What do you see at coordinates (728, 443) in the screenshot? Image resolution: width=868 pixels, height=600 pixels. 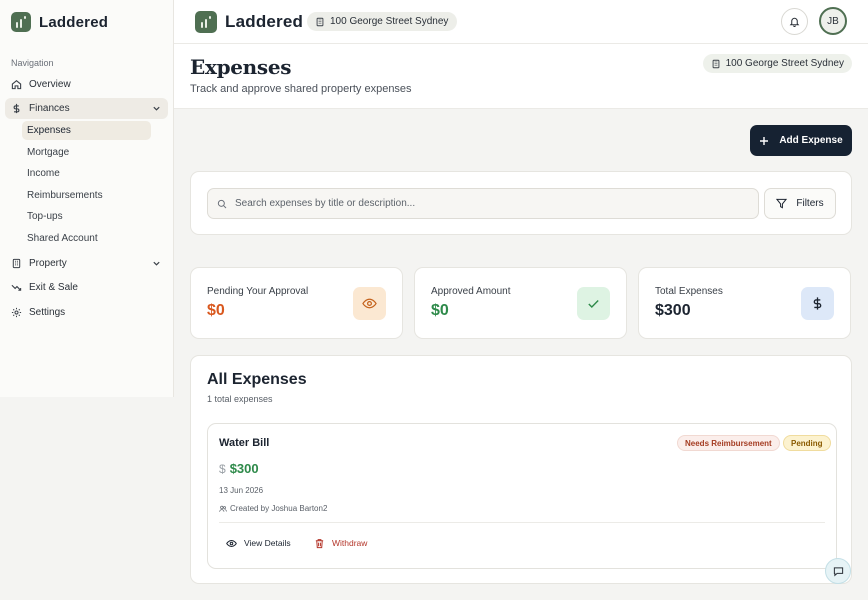 I see `status-badge: Needs Reimbursement` at bounding box center [728, 443].